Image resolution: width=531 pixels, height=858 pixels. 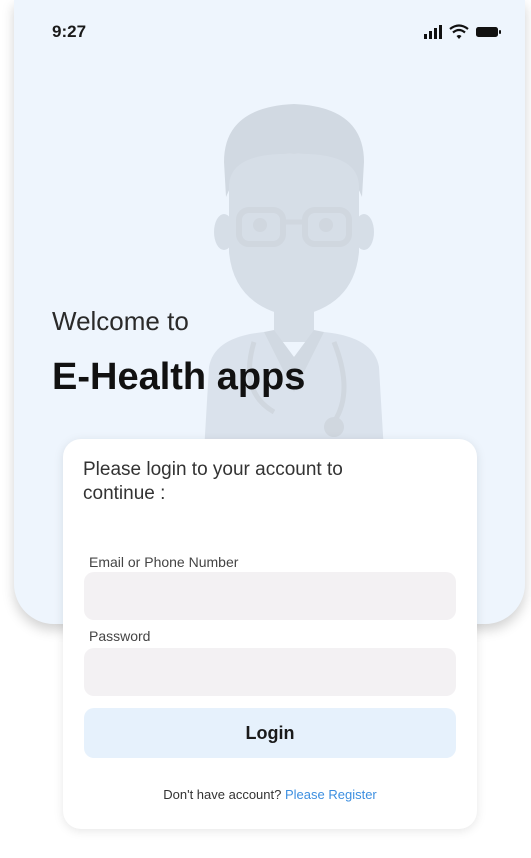 I want to click on register-row: Don't have account? Please Register, so click(x=270, y=794).